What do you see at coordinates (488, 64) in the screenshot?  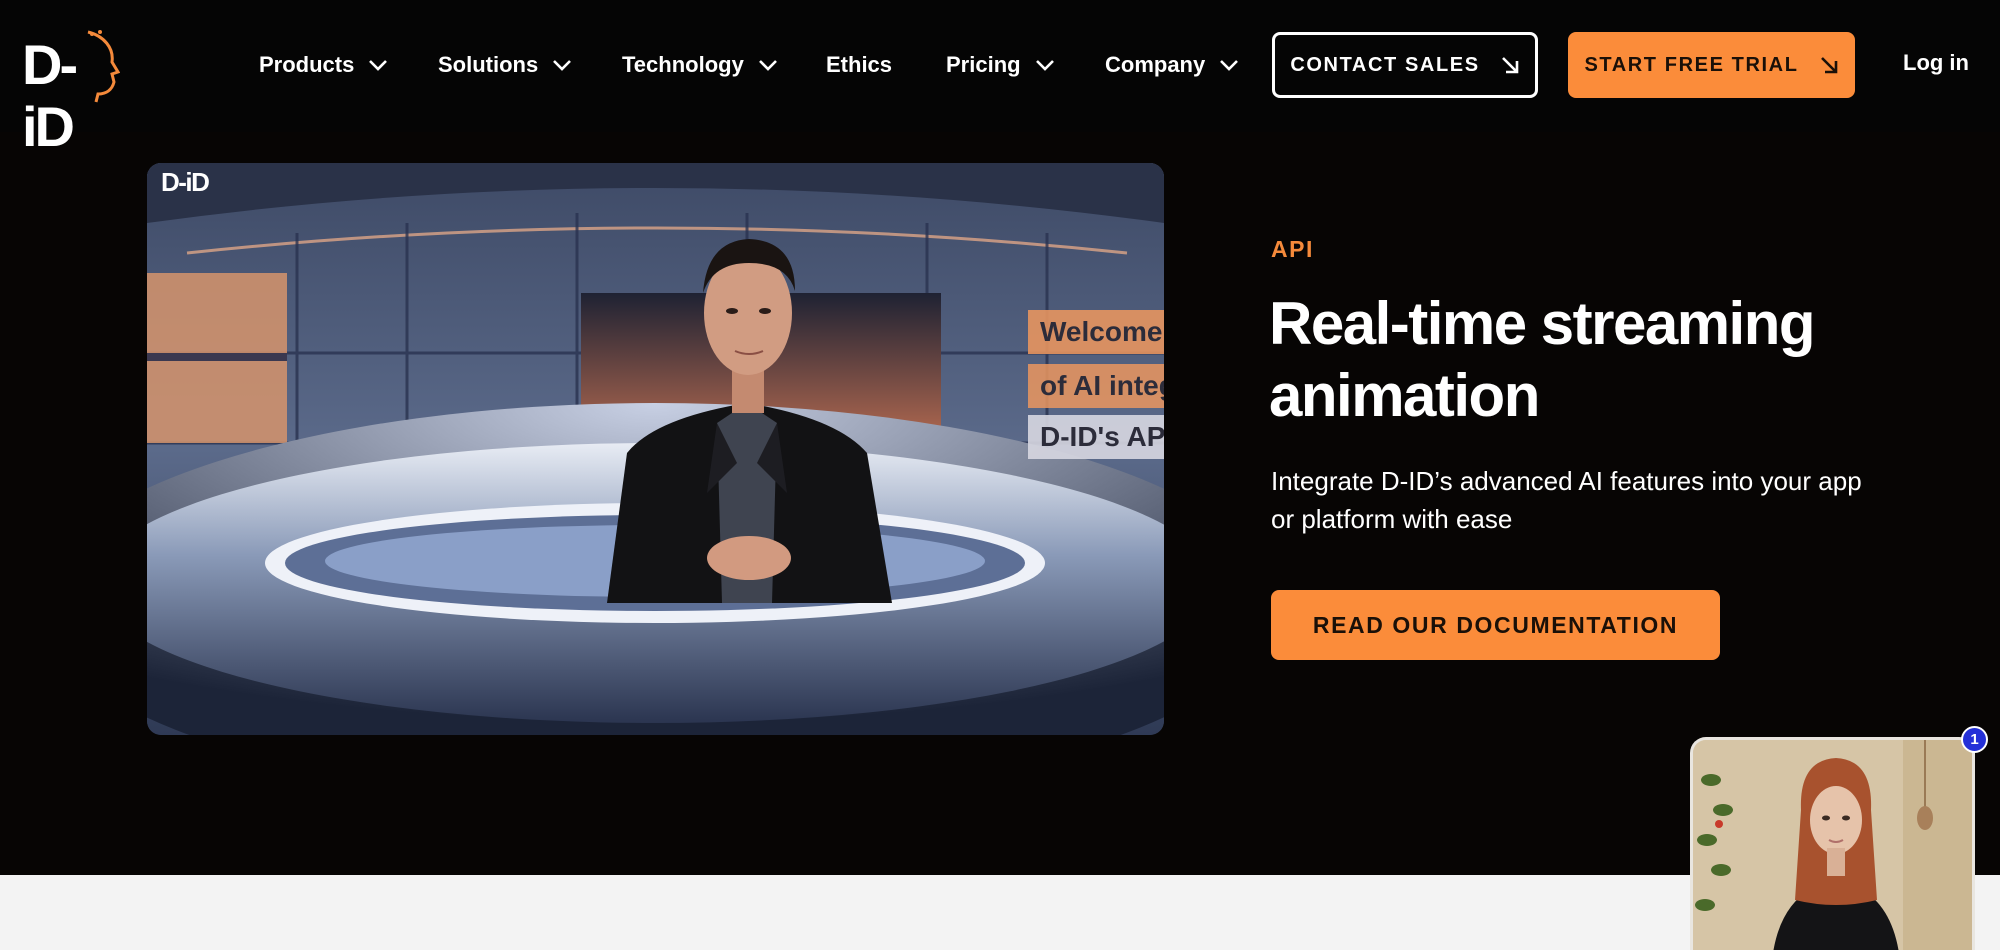 I see `nav-solutions-label: Solutions` at bounding box center [488, 64].